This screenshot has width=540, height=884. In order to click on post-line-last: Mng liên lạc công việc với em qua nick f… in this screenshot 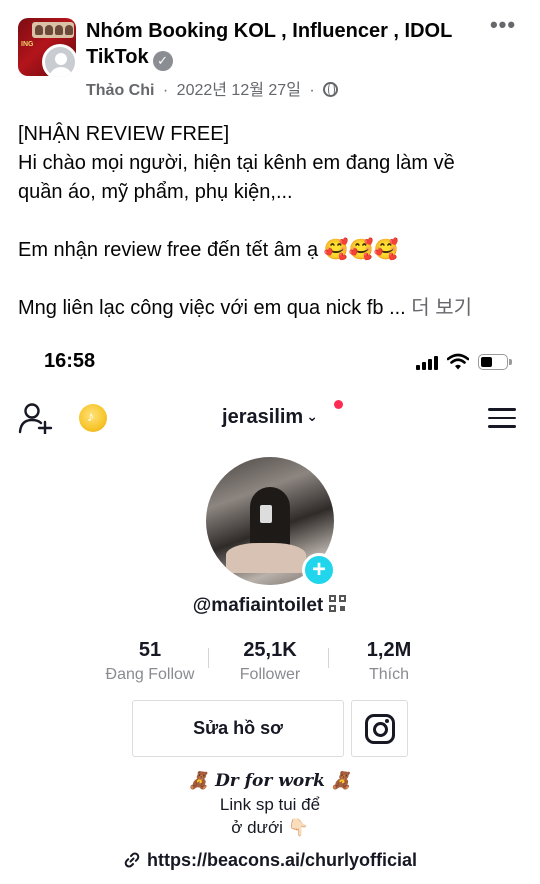, I will do `click(245, 308)`.